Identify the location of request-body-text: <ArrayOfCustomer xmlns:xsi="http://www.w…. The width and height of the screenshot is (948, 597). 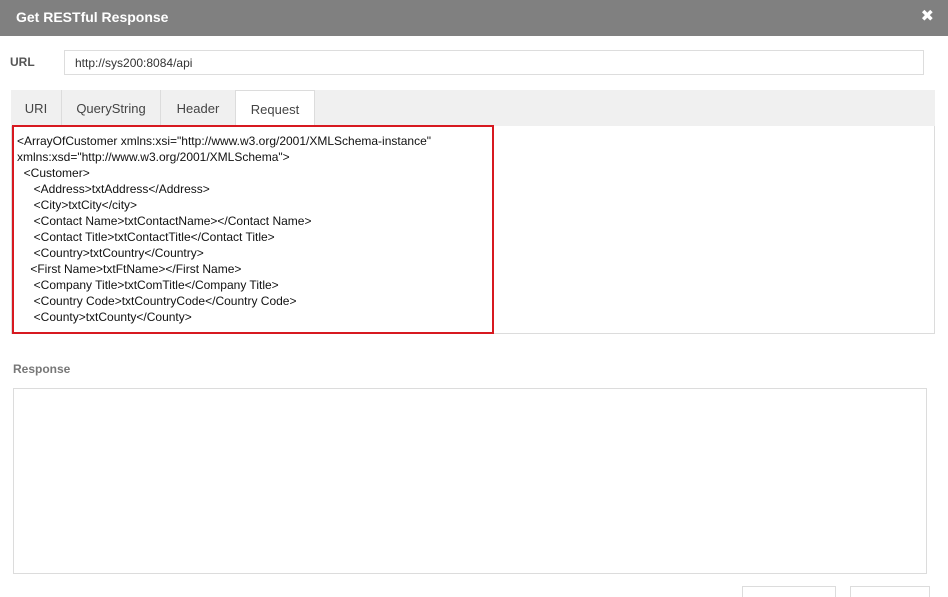
(224, 229).